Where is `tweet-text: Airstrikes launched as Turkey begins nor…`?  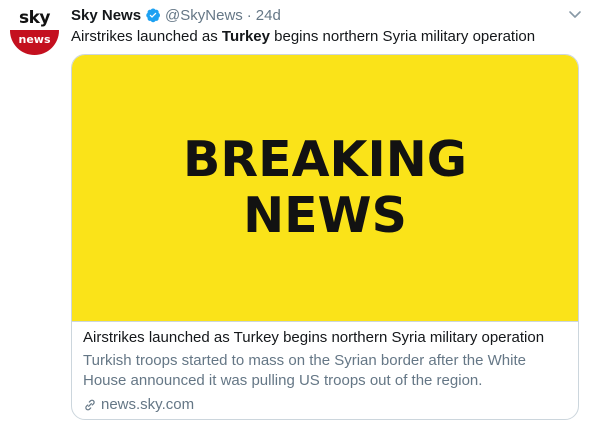 tweet-text: Airstrikes launched as Turkey begins nor… is located at coordinates (303, 37).